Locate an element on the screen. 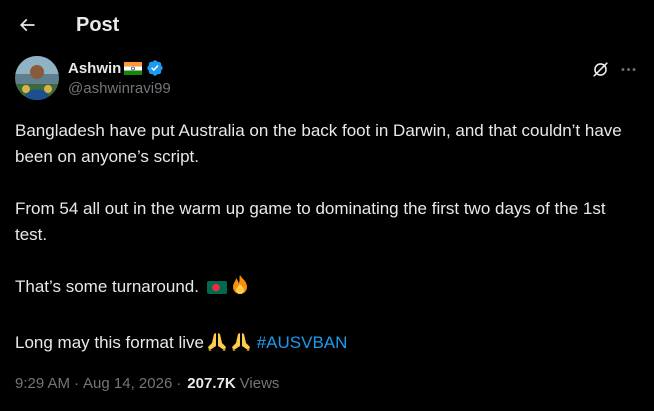  bangladesh-flag-icon is located at coordinates (217, 291).